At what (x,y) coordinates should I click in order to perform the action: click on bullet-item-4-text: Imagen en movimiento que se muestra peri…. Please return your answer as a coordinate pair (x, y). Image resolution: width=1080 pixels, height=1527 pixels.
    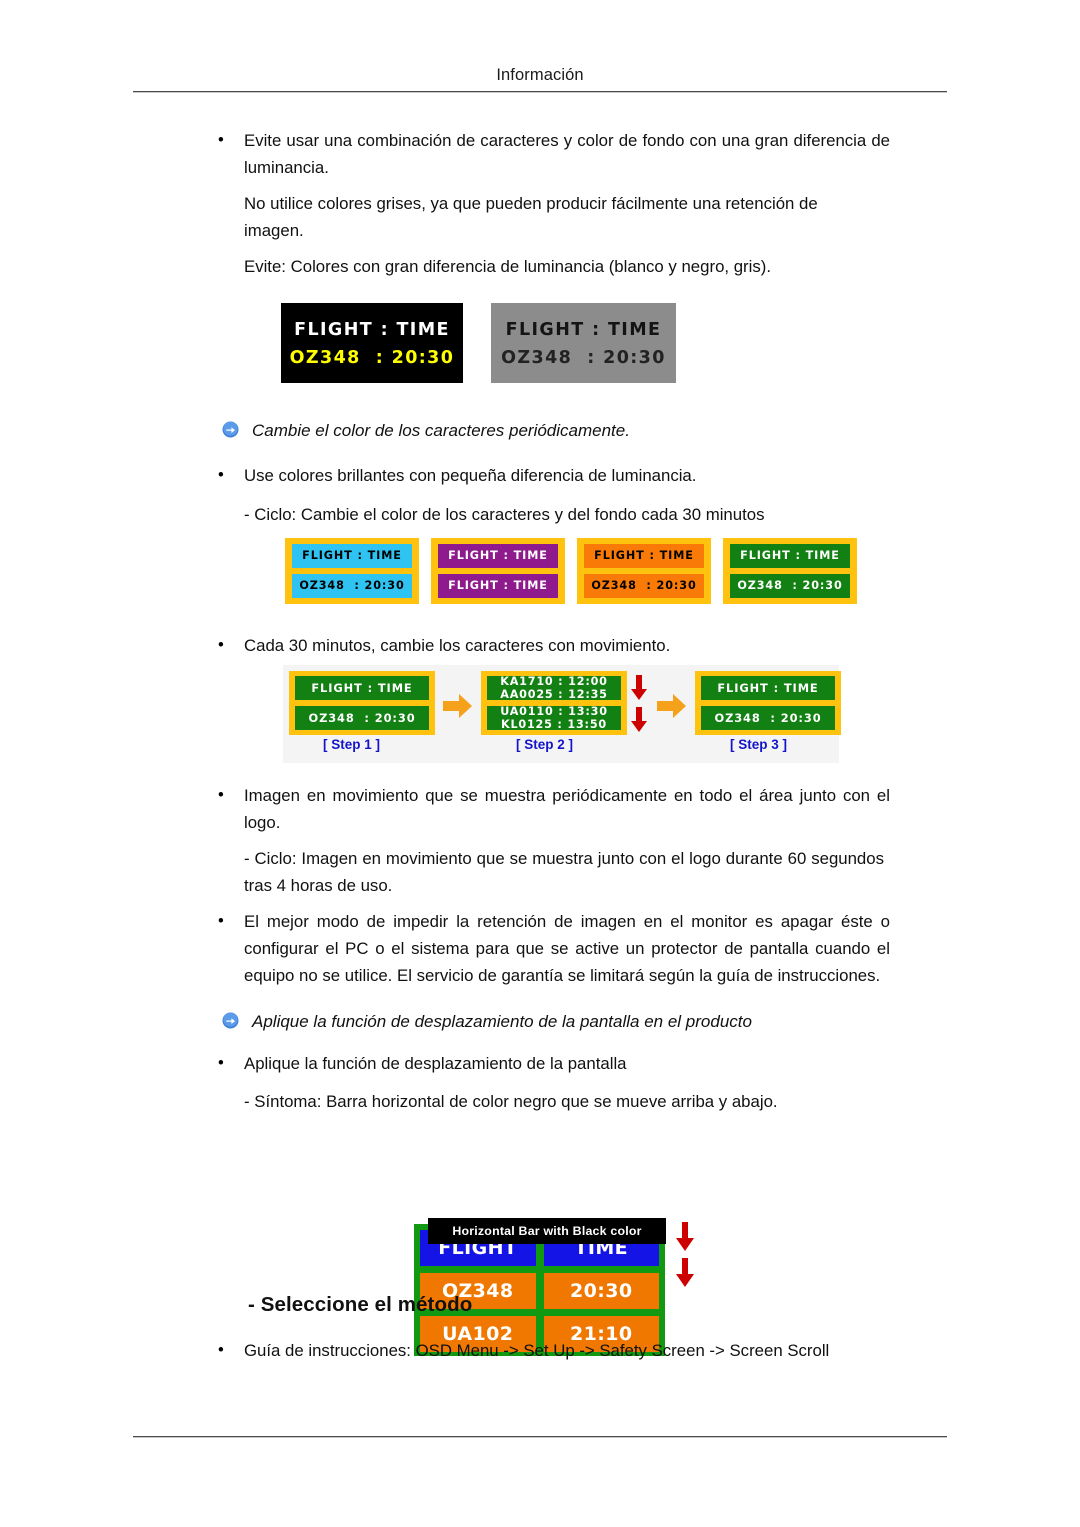
    Looking at the image, I should click on (567, 809).